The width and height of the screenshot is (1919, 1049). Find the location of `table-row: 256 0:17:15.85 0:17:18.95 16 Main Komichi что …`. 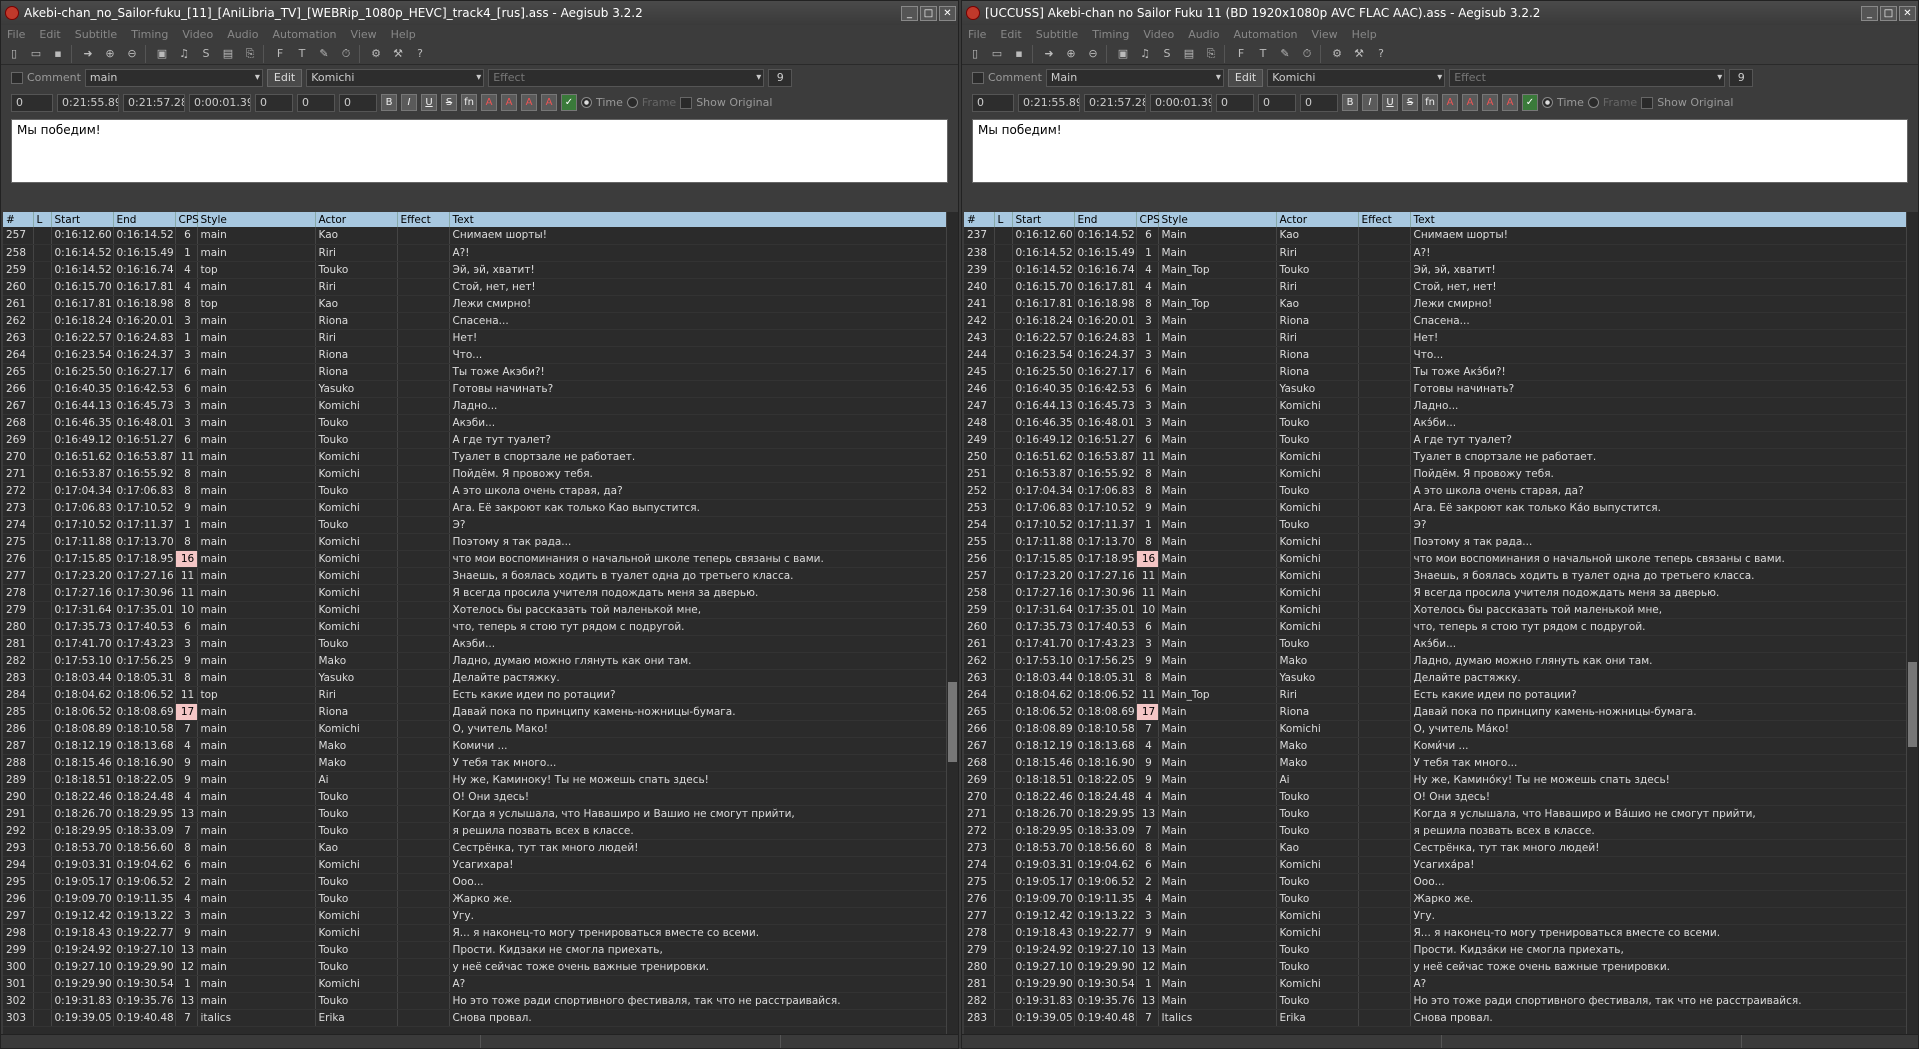

table-row: 256 0:17:15.85 0:17:18.95 16 Main Komichi что … is located at coordinates (1440, 559).